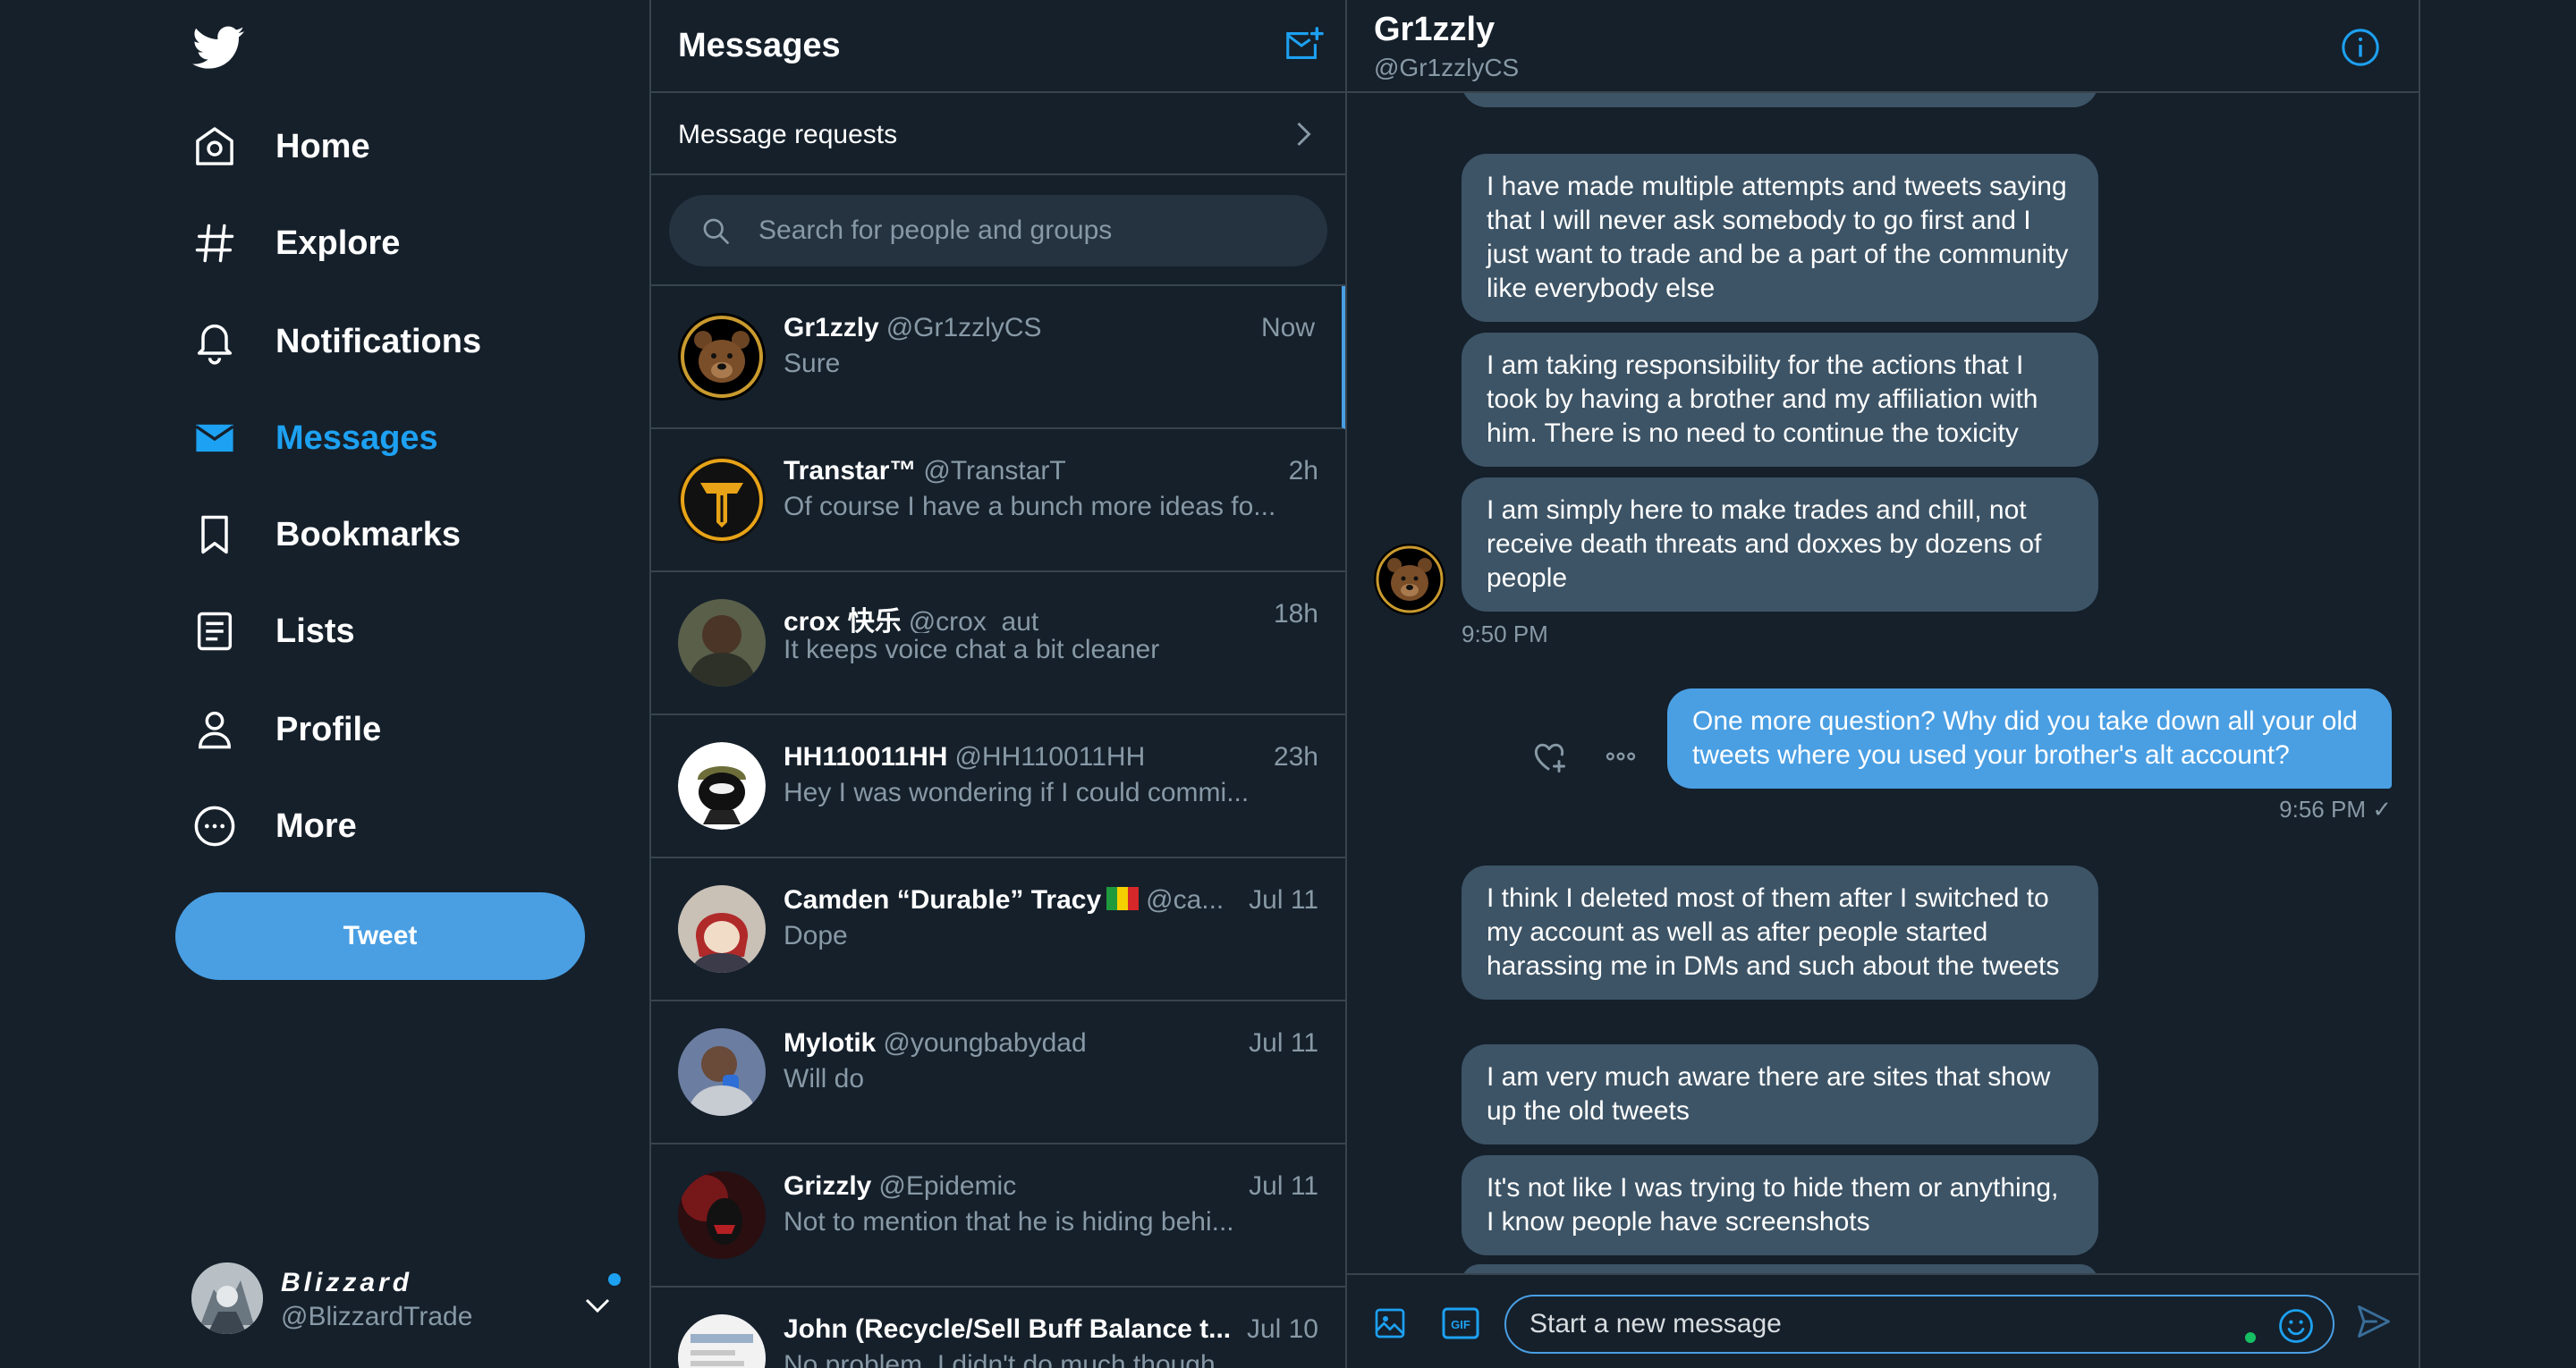 This screenshot has height=1368, width=2576. Describe the element at coordinates (347, 1282) in the screenshot. I see `account-name: Blizzard` at that location.